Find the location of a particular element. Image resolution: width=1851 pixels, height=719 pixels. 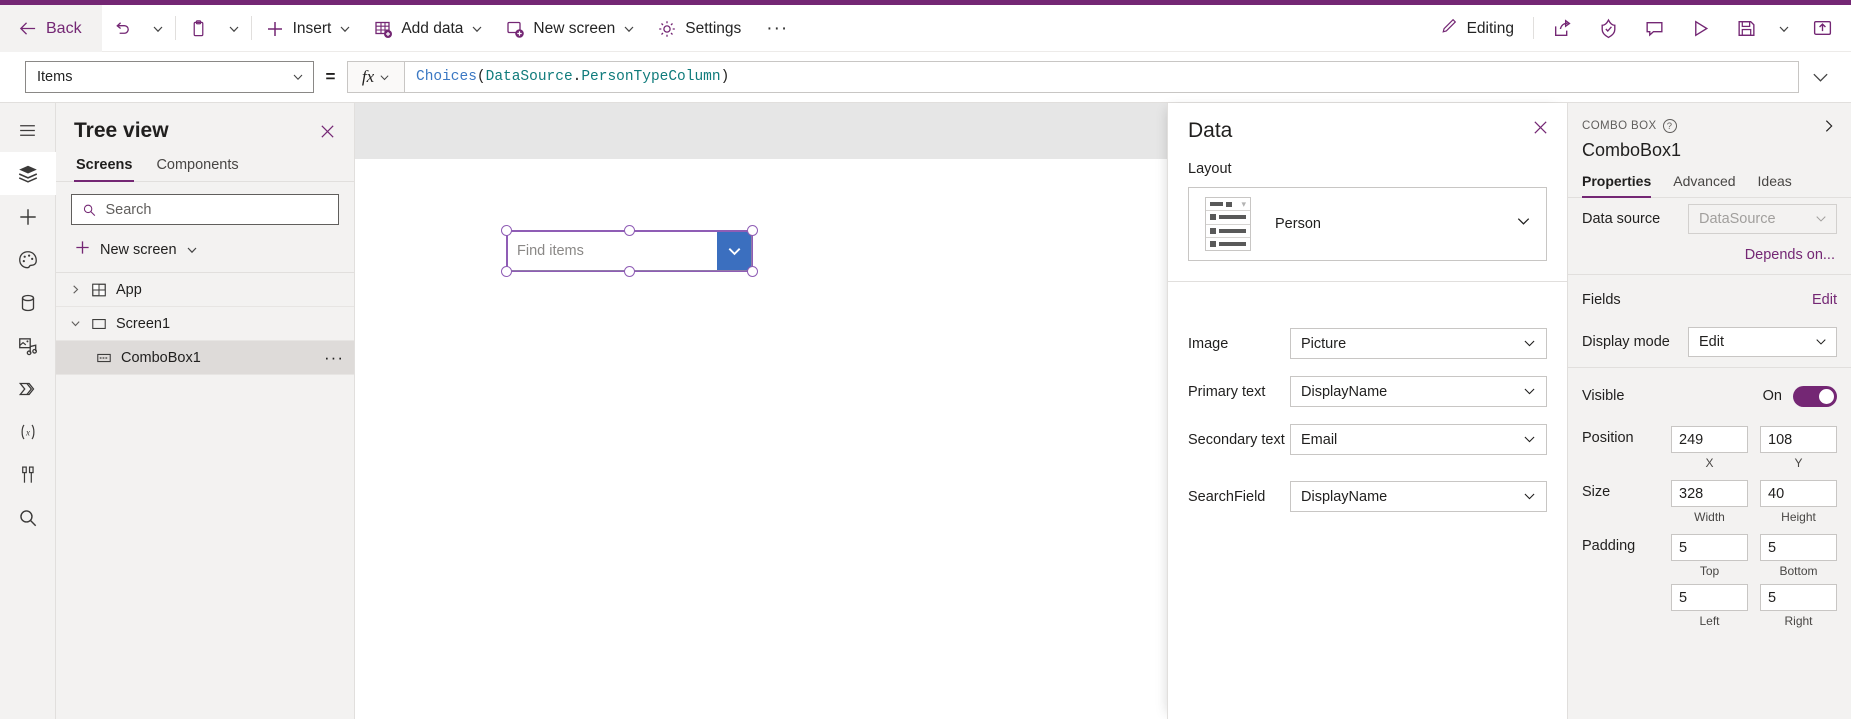

data-sources-icon is located at coordinates (28, 302).